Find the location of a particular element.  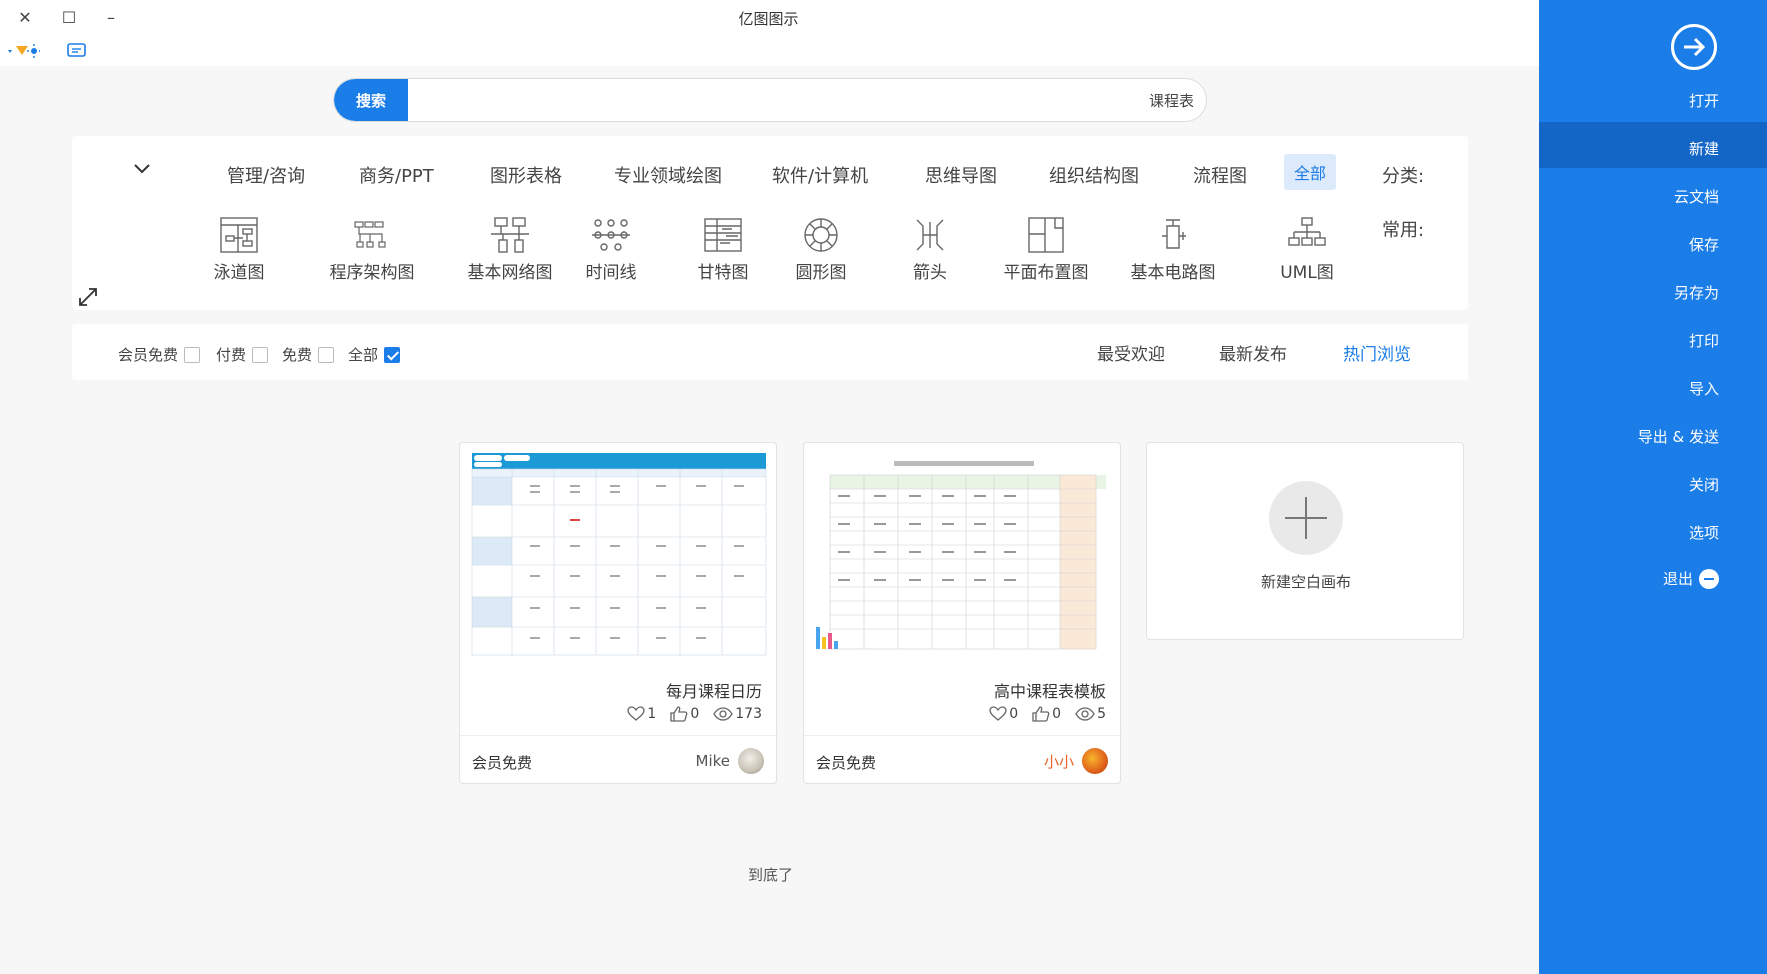

common-label: 常用: is located at coordinates (1403, 230).